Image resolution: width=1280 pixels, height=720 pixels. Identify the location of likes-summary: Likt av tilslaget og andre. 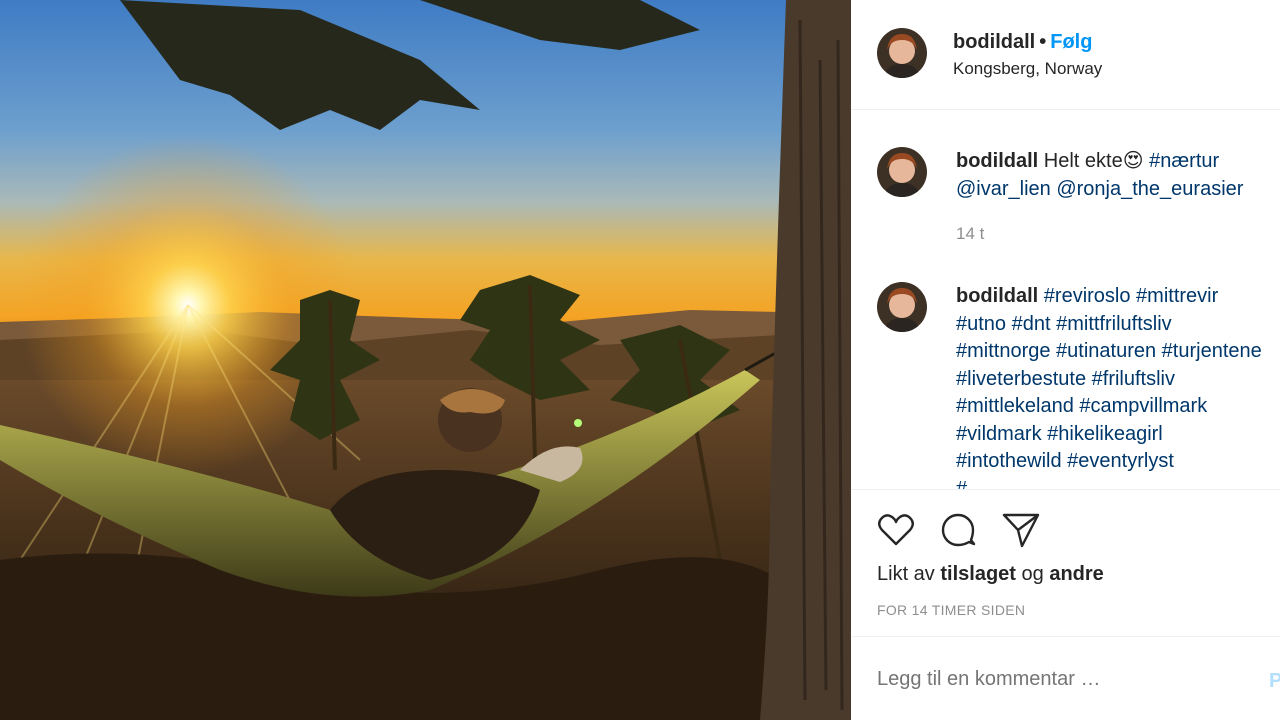
(990, 574).